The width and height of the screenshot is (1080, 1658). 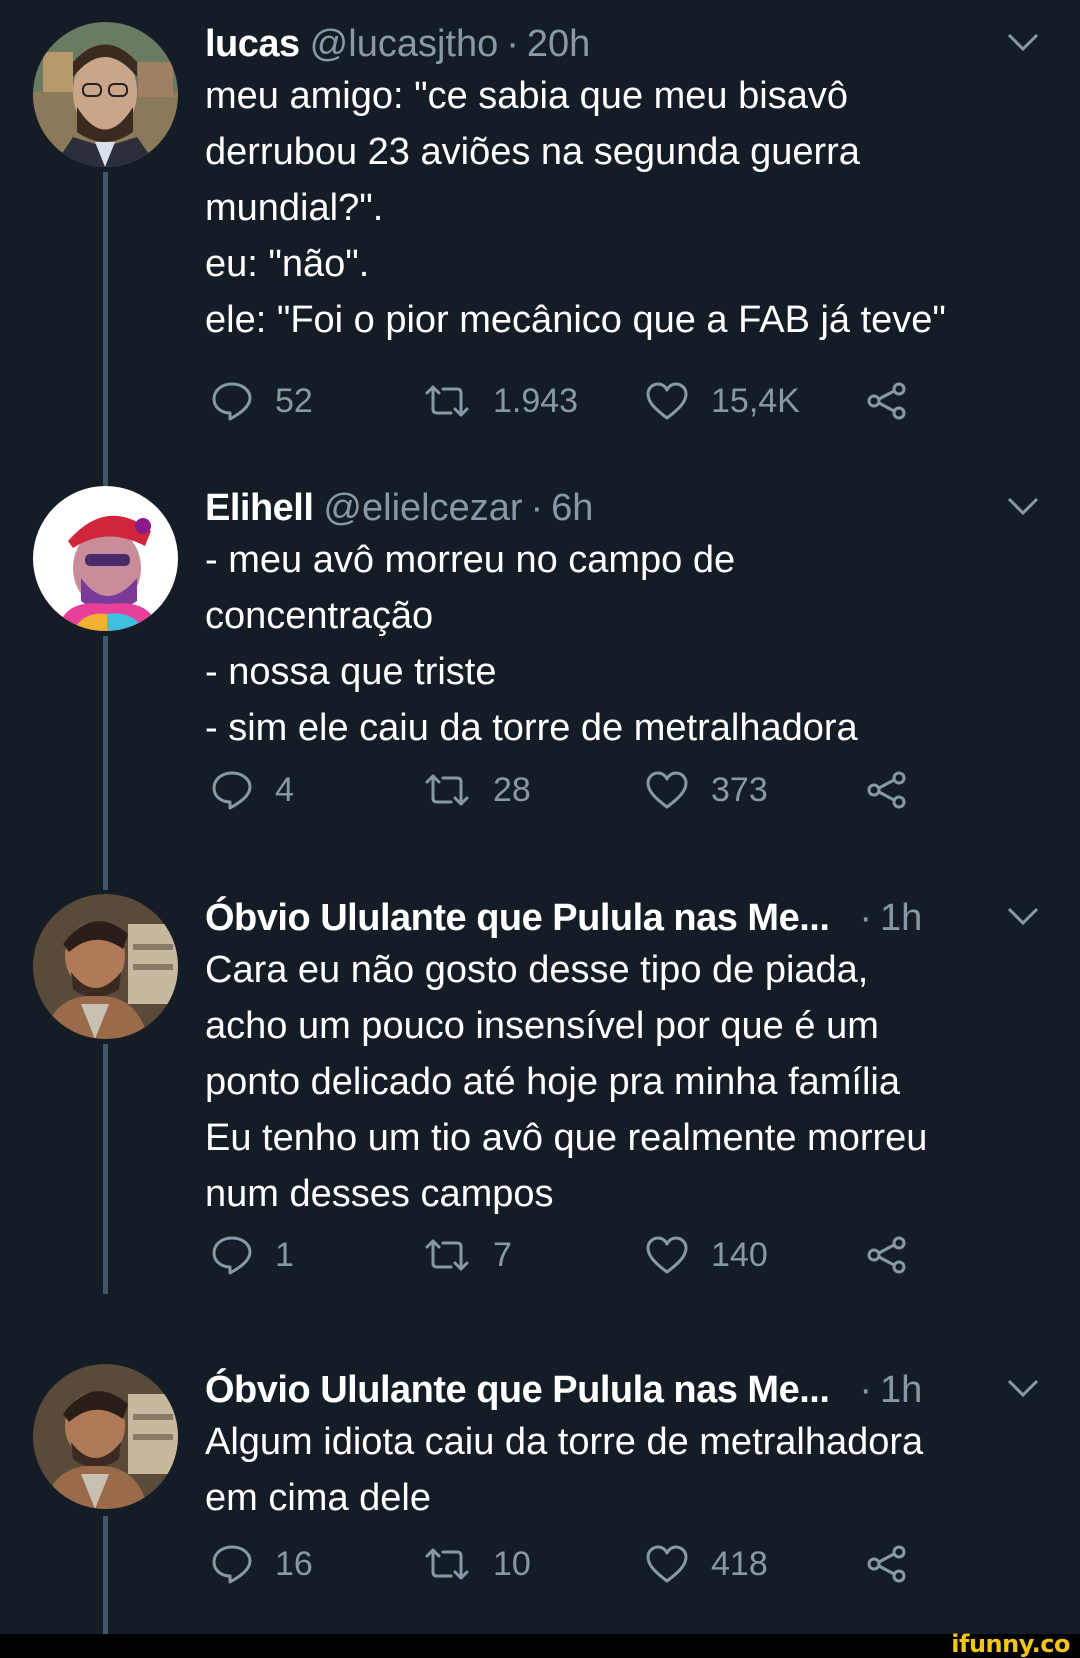 What do you see at coordinates (572, 508) in the screenshot?
I see `timestamp: 6h` at bounding box center [572, 508].